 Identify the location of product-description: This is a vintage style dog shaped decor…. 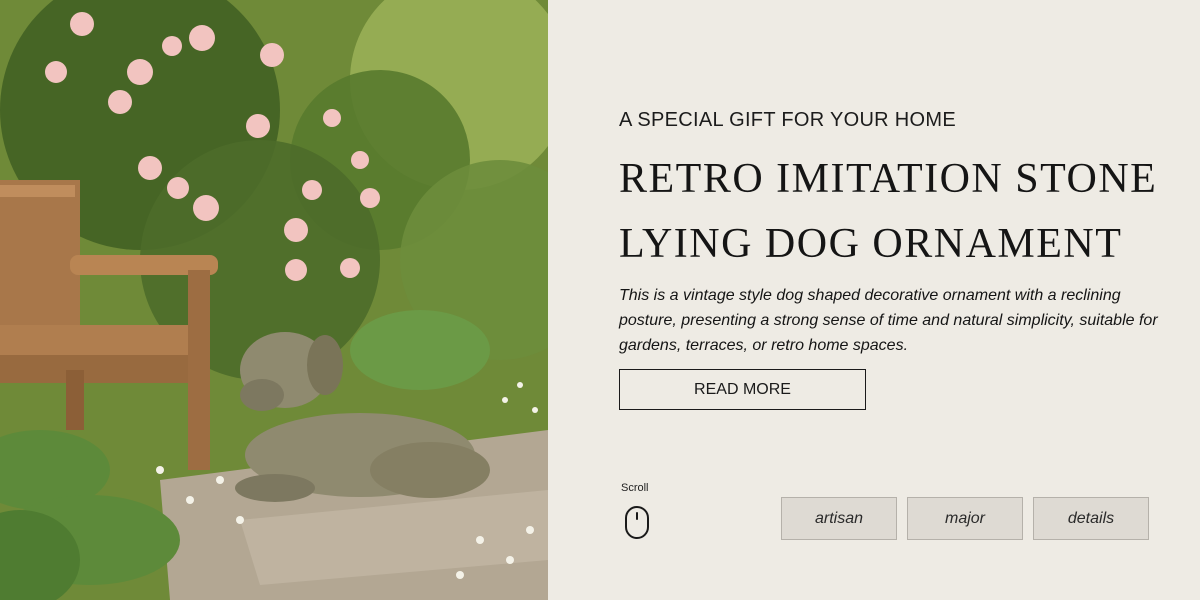
(888, 320).